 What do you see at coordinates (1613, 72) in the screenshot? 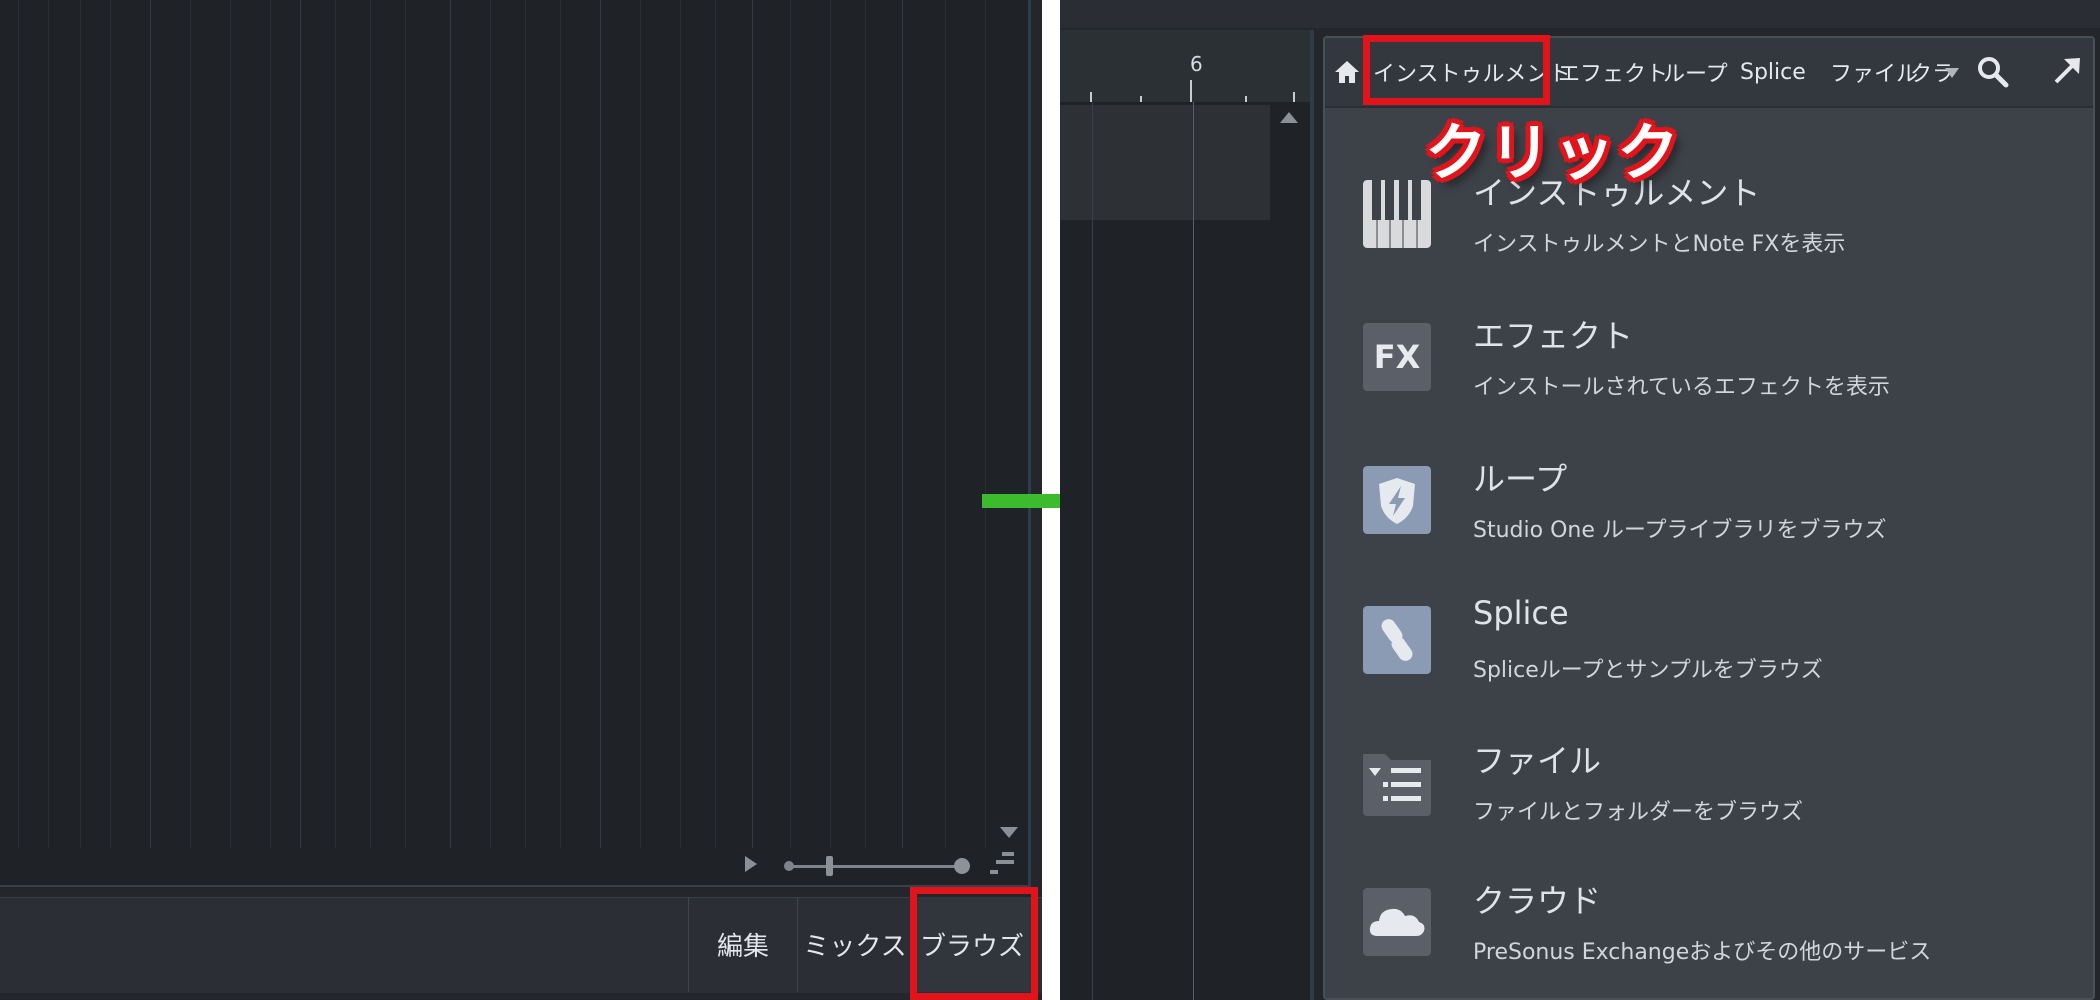
I see `tab-effects: エフェクト` at bounding box center [1613, 72].